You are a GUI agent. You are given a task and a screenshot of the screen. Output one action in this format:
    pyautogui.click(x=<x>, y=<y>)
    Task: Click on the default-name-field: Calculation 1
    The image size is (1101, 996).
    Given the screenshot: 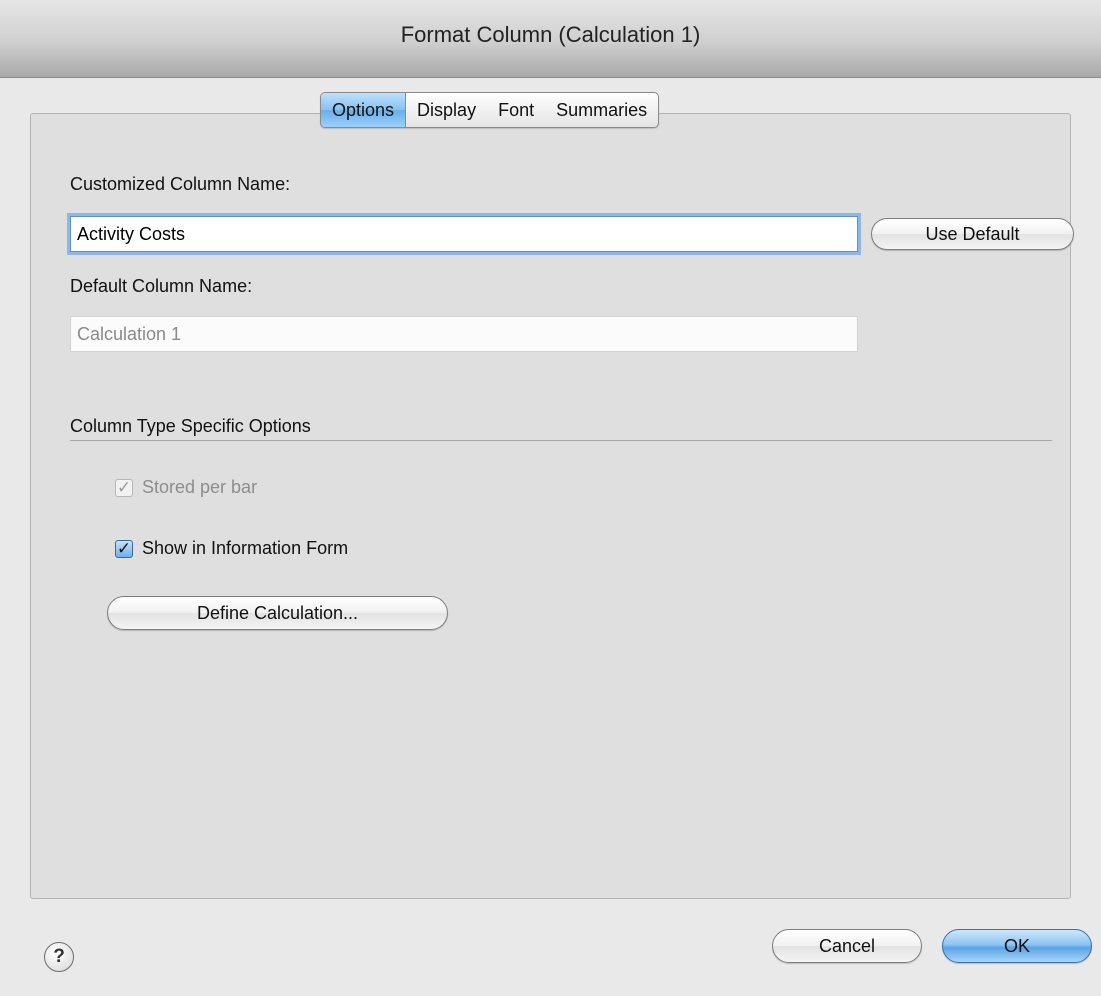 What is the action you would take?
    pyautogui.click(x=464, y=334)
    